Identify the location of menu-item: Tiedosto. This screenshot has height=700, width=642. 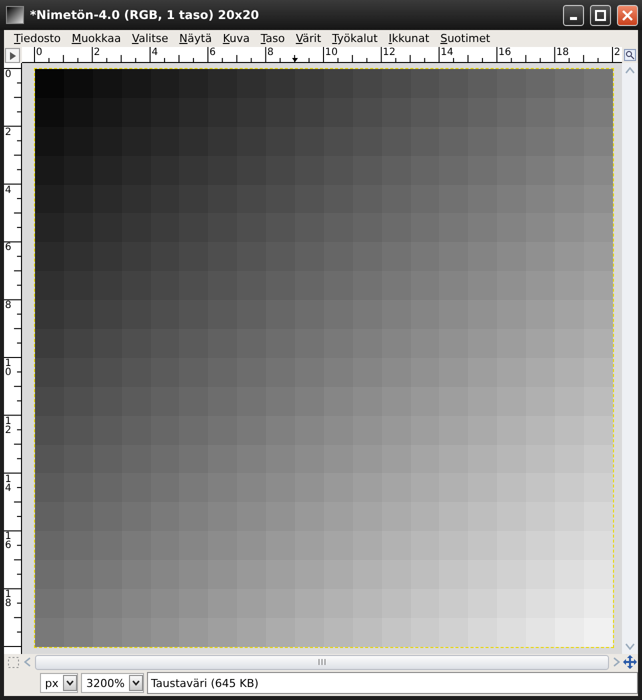
(39, 38).